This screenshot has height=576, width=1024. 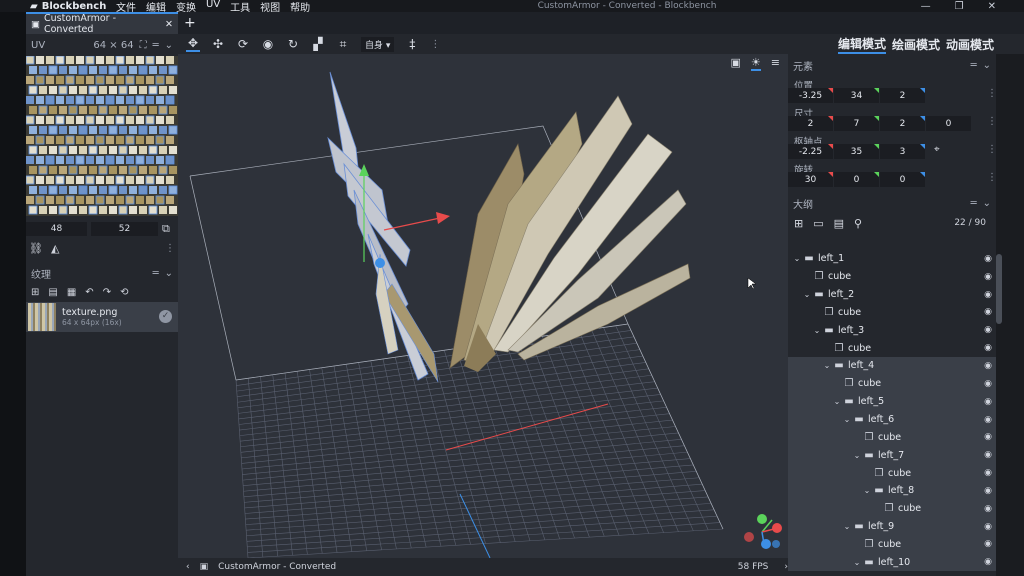 I want to click on outliner-group-row: ⌄ ▬ left_8 ◉, so click(x=892, y=490).